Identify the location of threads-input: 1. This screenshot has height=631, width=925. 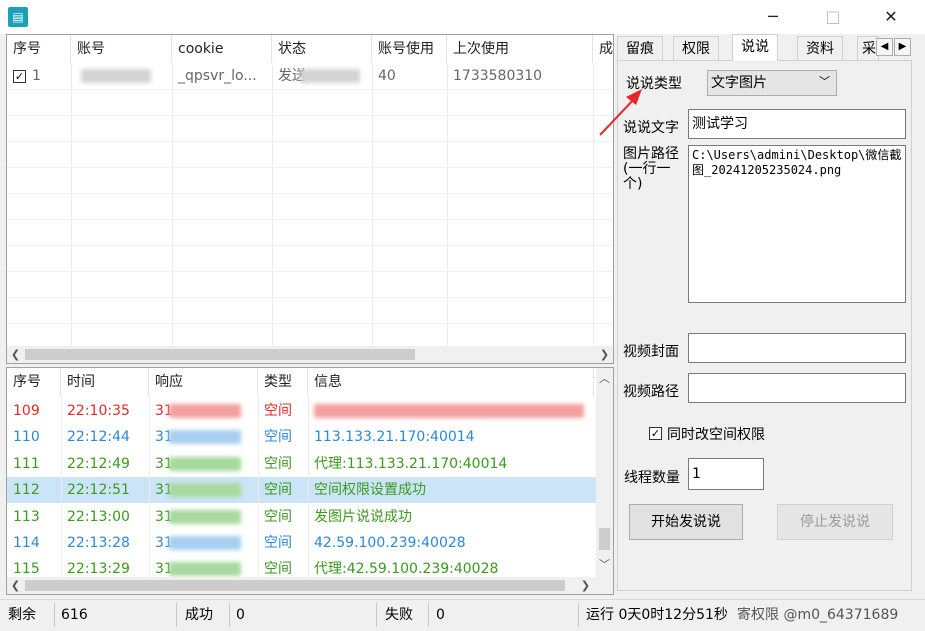
(726, 474).